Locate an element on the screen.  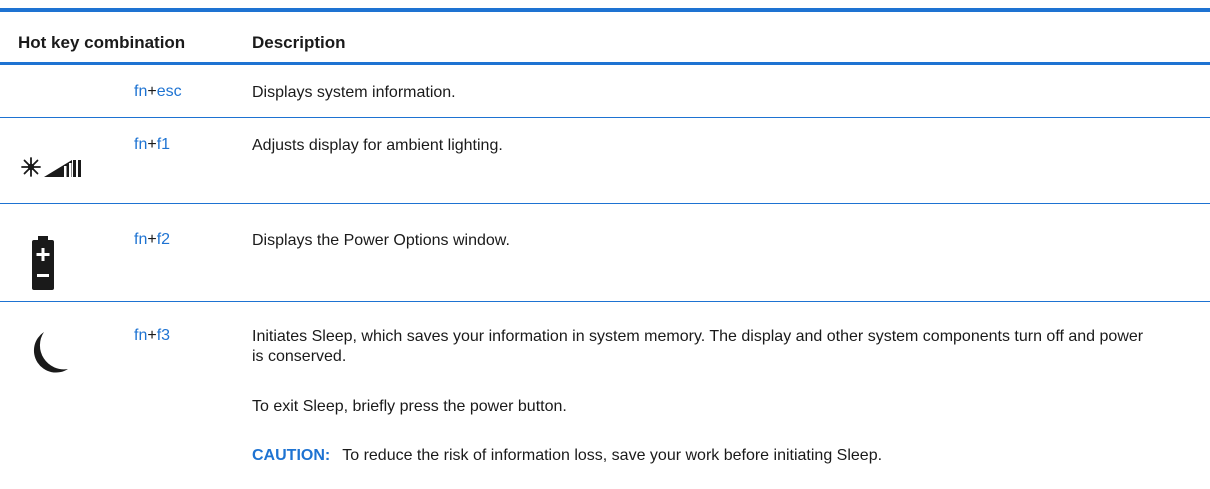
row-description: Displays the Power Options window. is located at coordinates (381, 240).